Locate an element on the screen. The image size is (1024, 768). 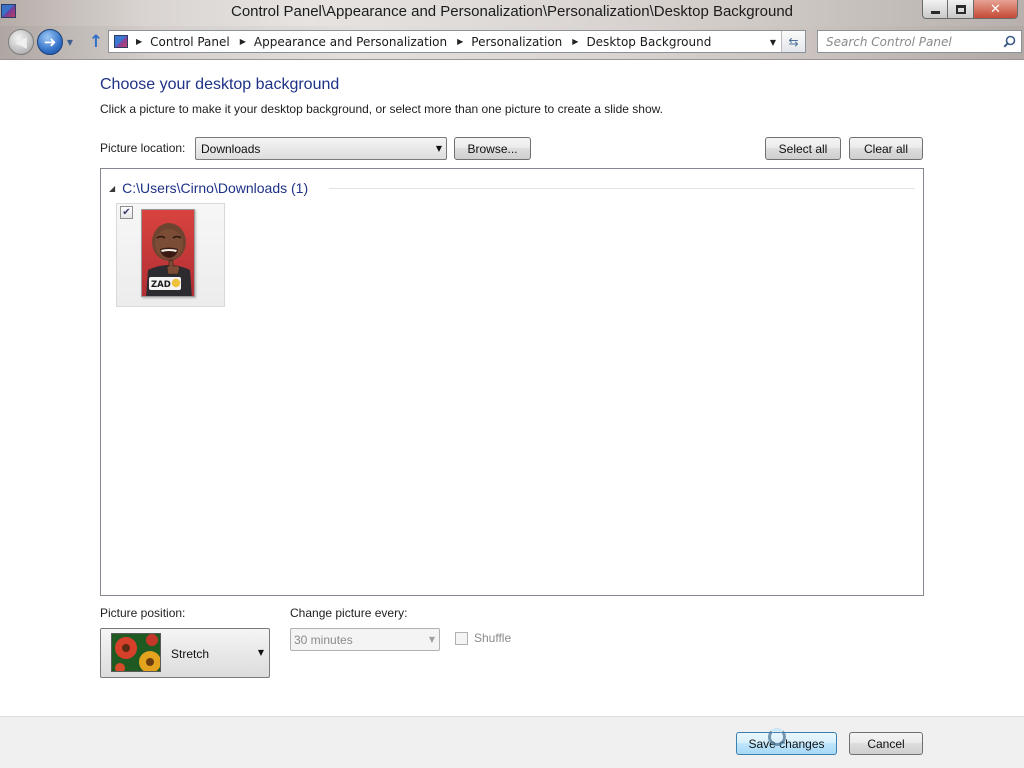
close-button: ✕ is located at coordinates (996, 9).